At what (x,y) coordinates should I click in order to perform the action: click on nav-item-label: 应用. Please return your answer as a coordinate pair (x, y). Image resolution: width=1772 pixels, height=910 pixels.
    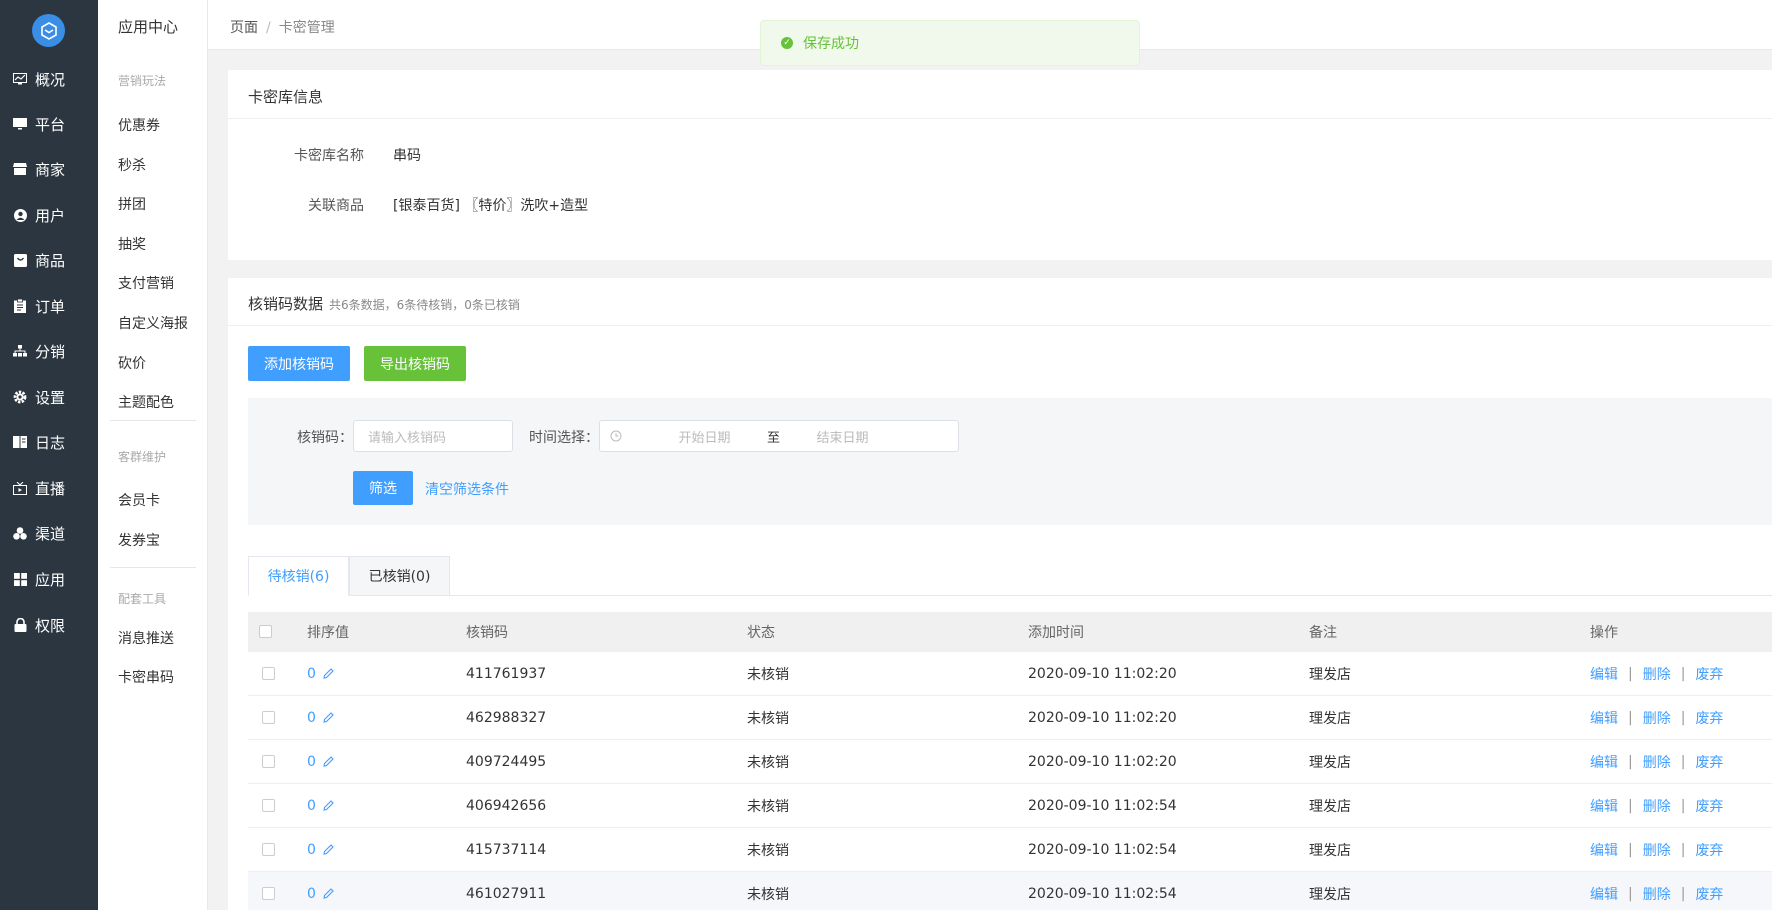
    Looking at the image, I should click on (50, 579).